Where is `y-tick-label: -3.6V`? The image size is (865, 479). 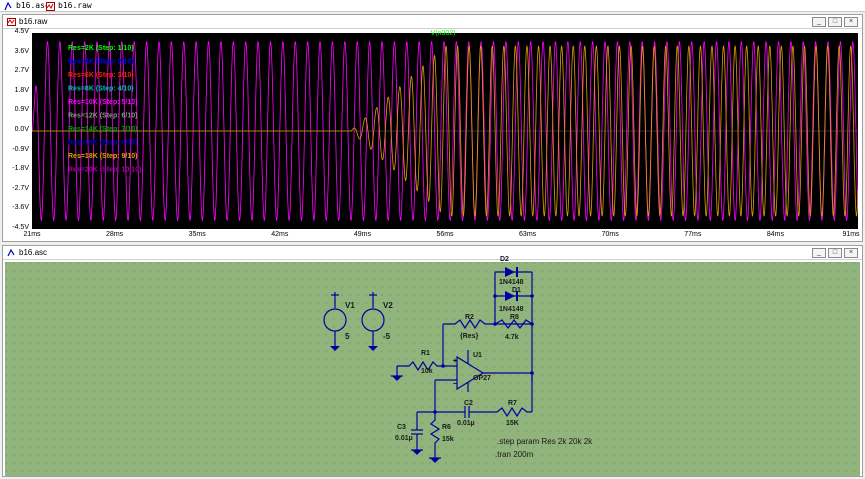
y-tick-label: -3.6V is located at coordinates (20, 208).